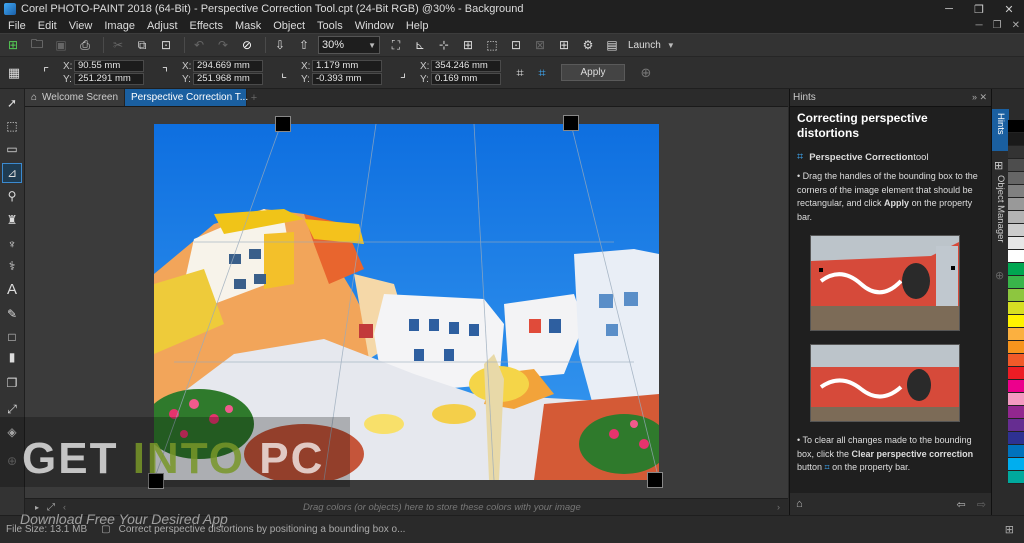 The height and width of the screenshot is (543, 1024). I want to click on clone-tool-icon: ♜, so click(12, 220).